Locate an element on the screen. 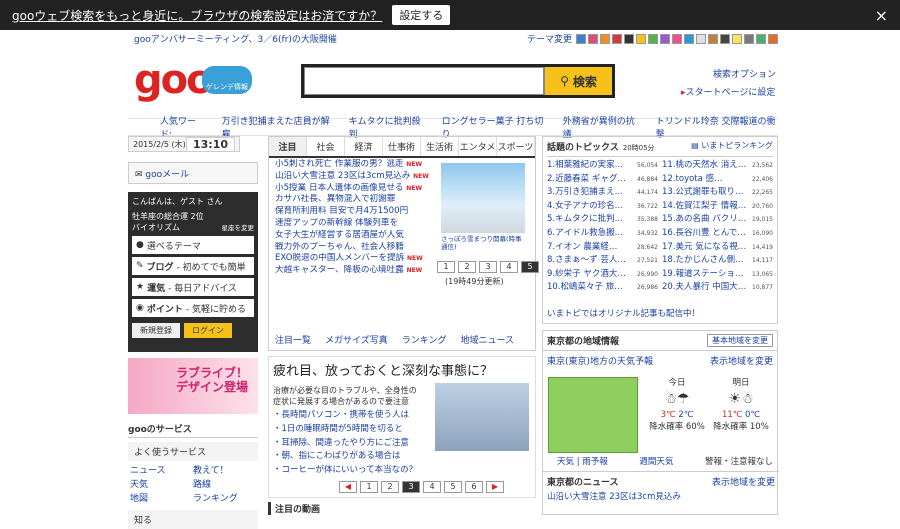 The image size is (900, 529). topic-item: 17.美元 気になる視… 14,419 is located at coordinates (717, 248).